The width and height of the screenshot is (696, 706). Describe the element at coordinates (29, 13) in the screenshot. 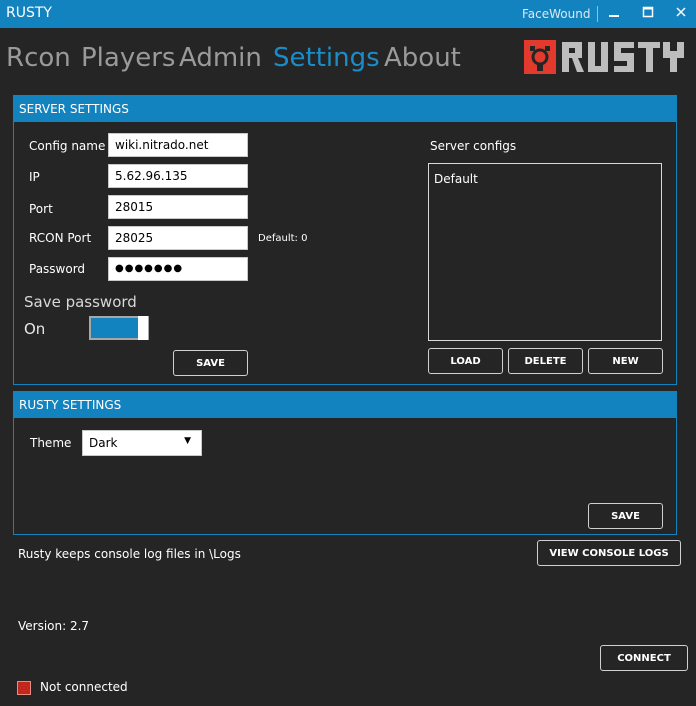

I see `app-title: RUSTY` at that location.